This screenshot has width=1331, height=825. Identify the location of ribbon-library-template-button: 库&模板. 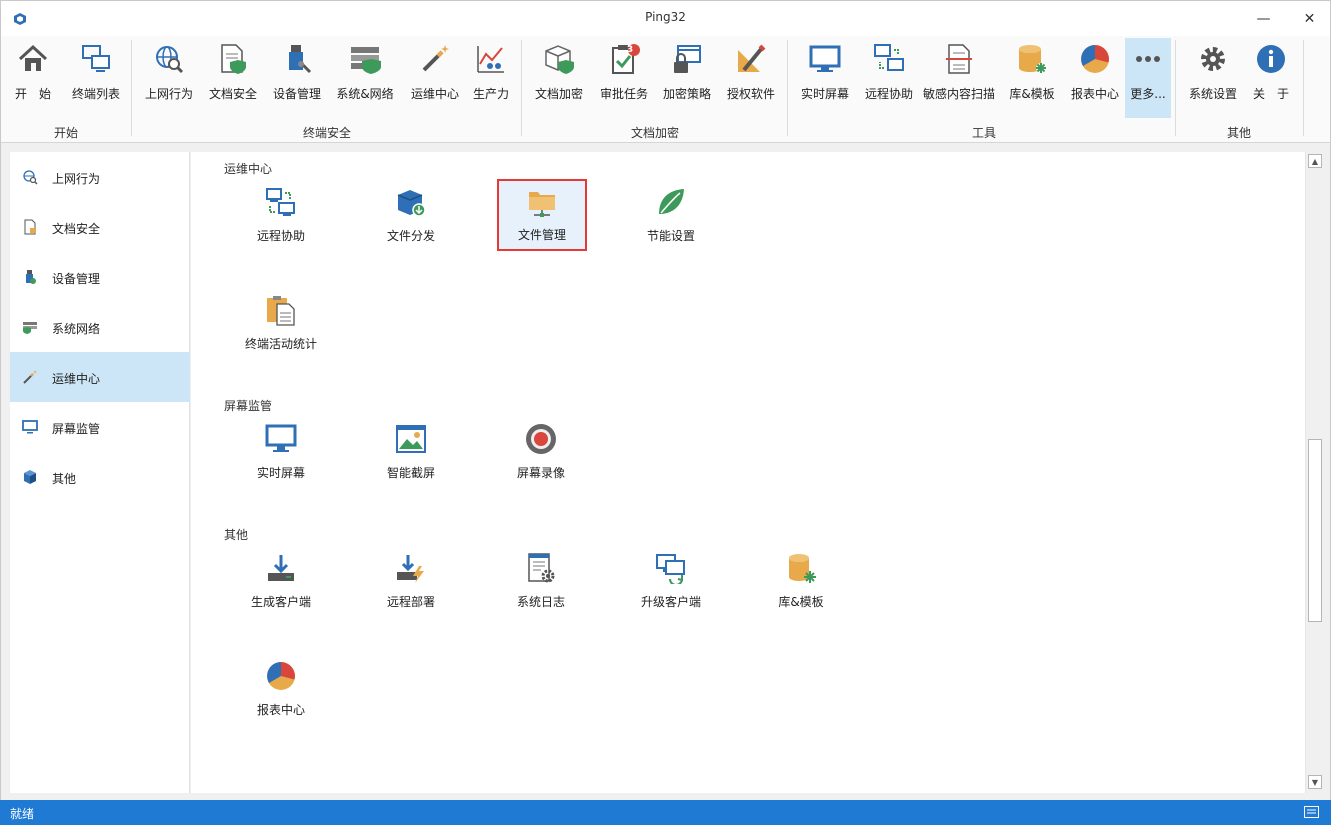
(1032, 78).